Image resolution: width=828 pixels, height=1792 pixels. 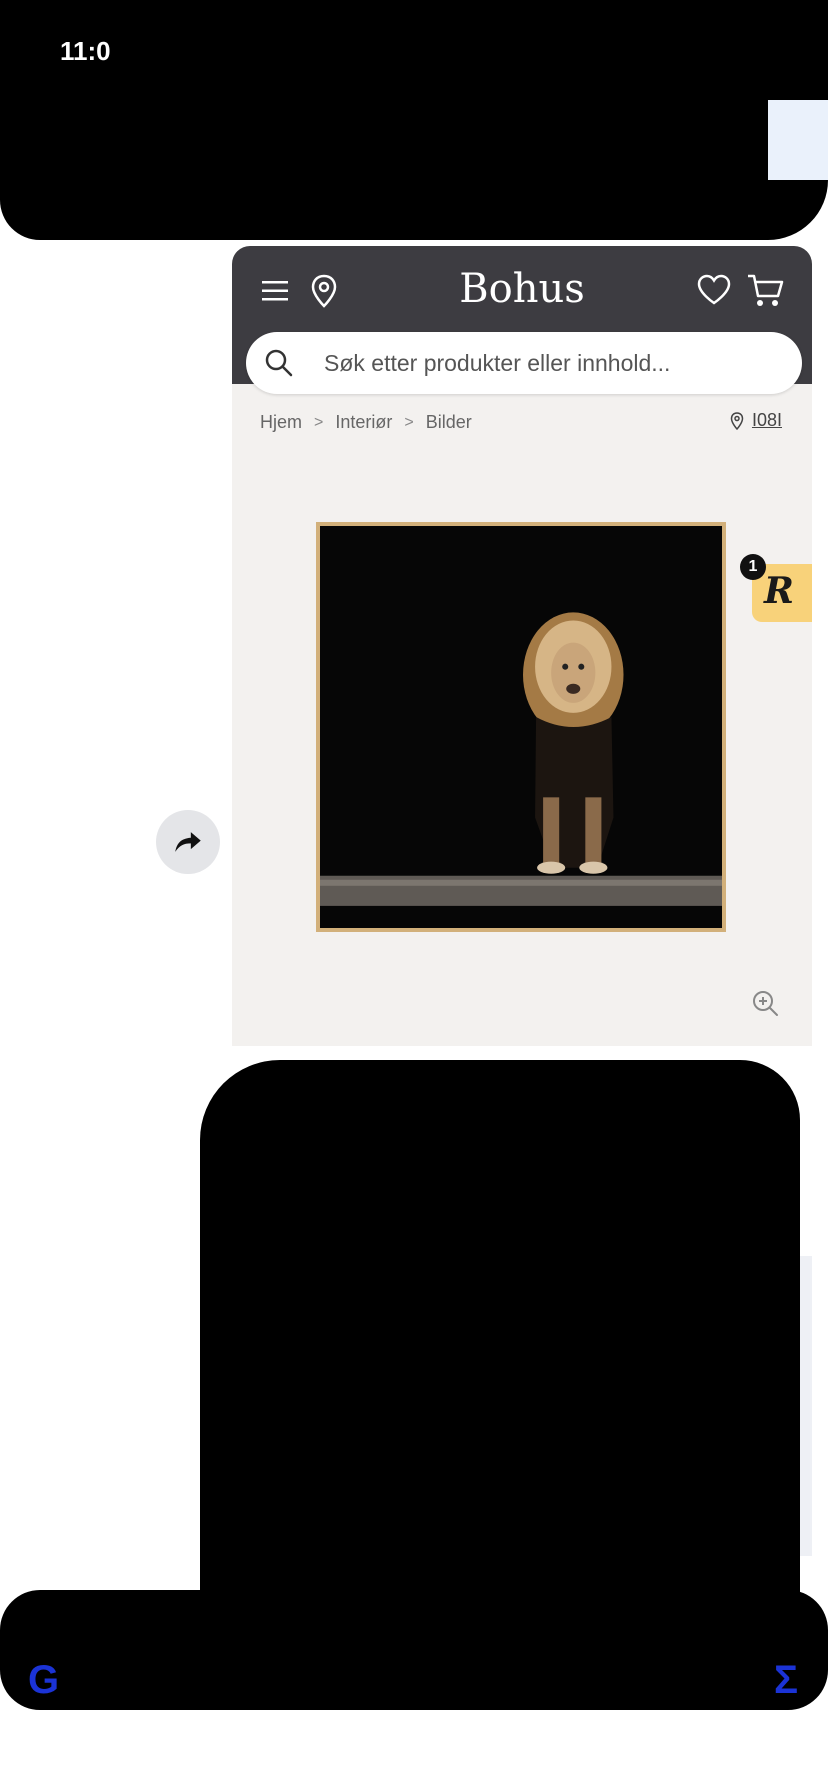 I want to click on breadcrumb-interior: Interiør, so click(x=363, y=422).